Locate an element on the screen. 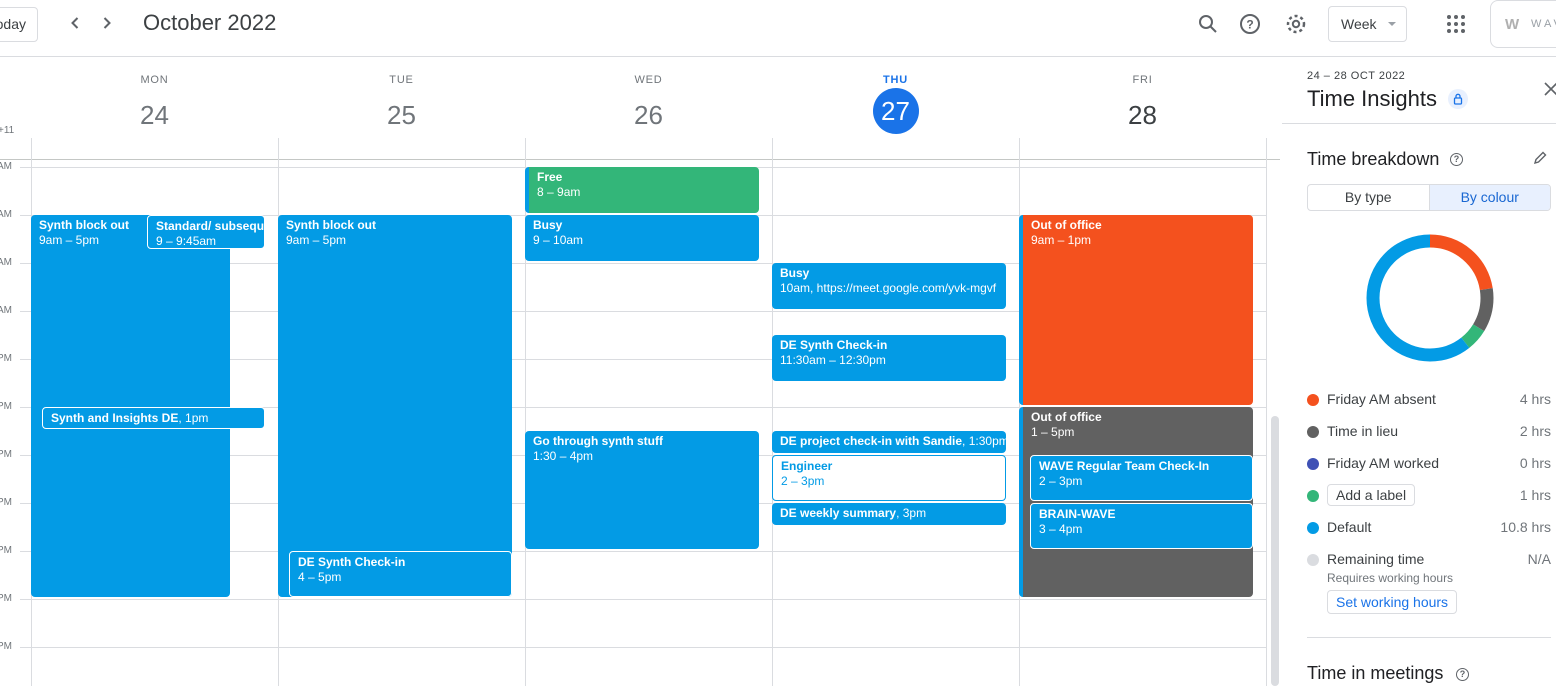  help-button: ? is located at coordinates (1250, 24).